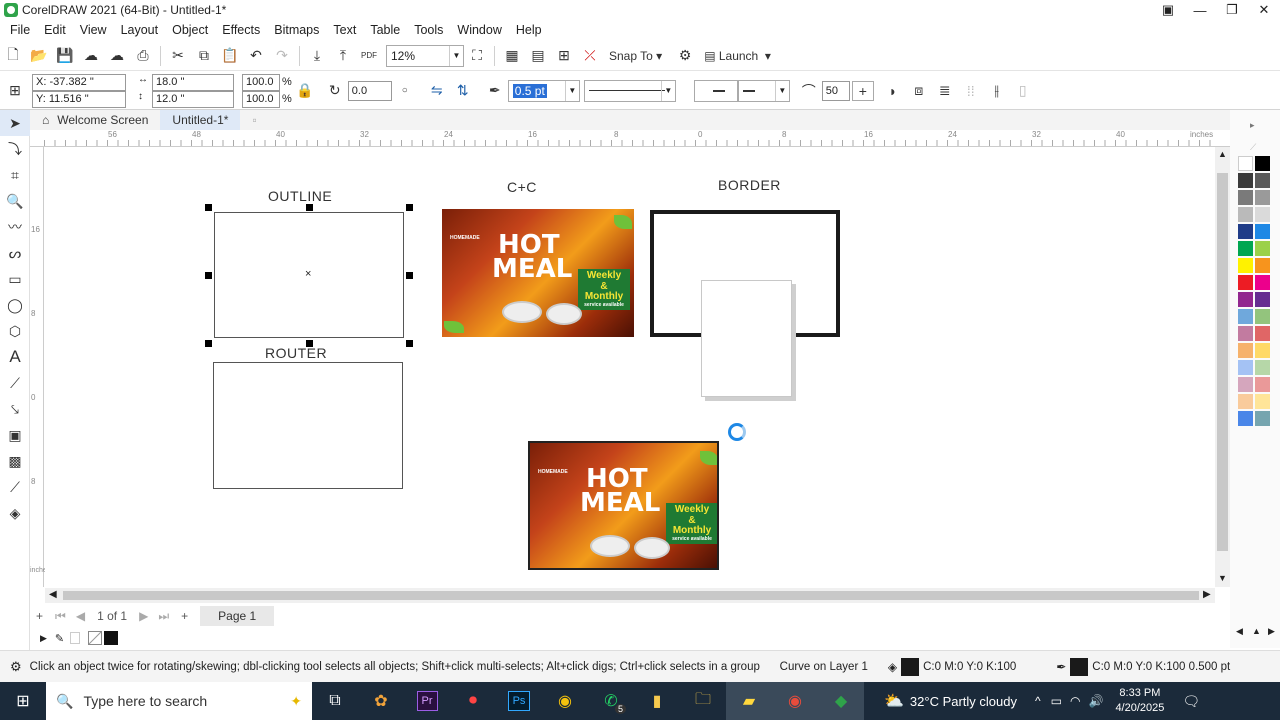  Describe the element at coordinates (163, 616) in the screenshot. I see `last-page-icon: ⏭` at that location.